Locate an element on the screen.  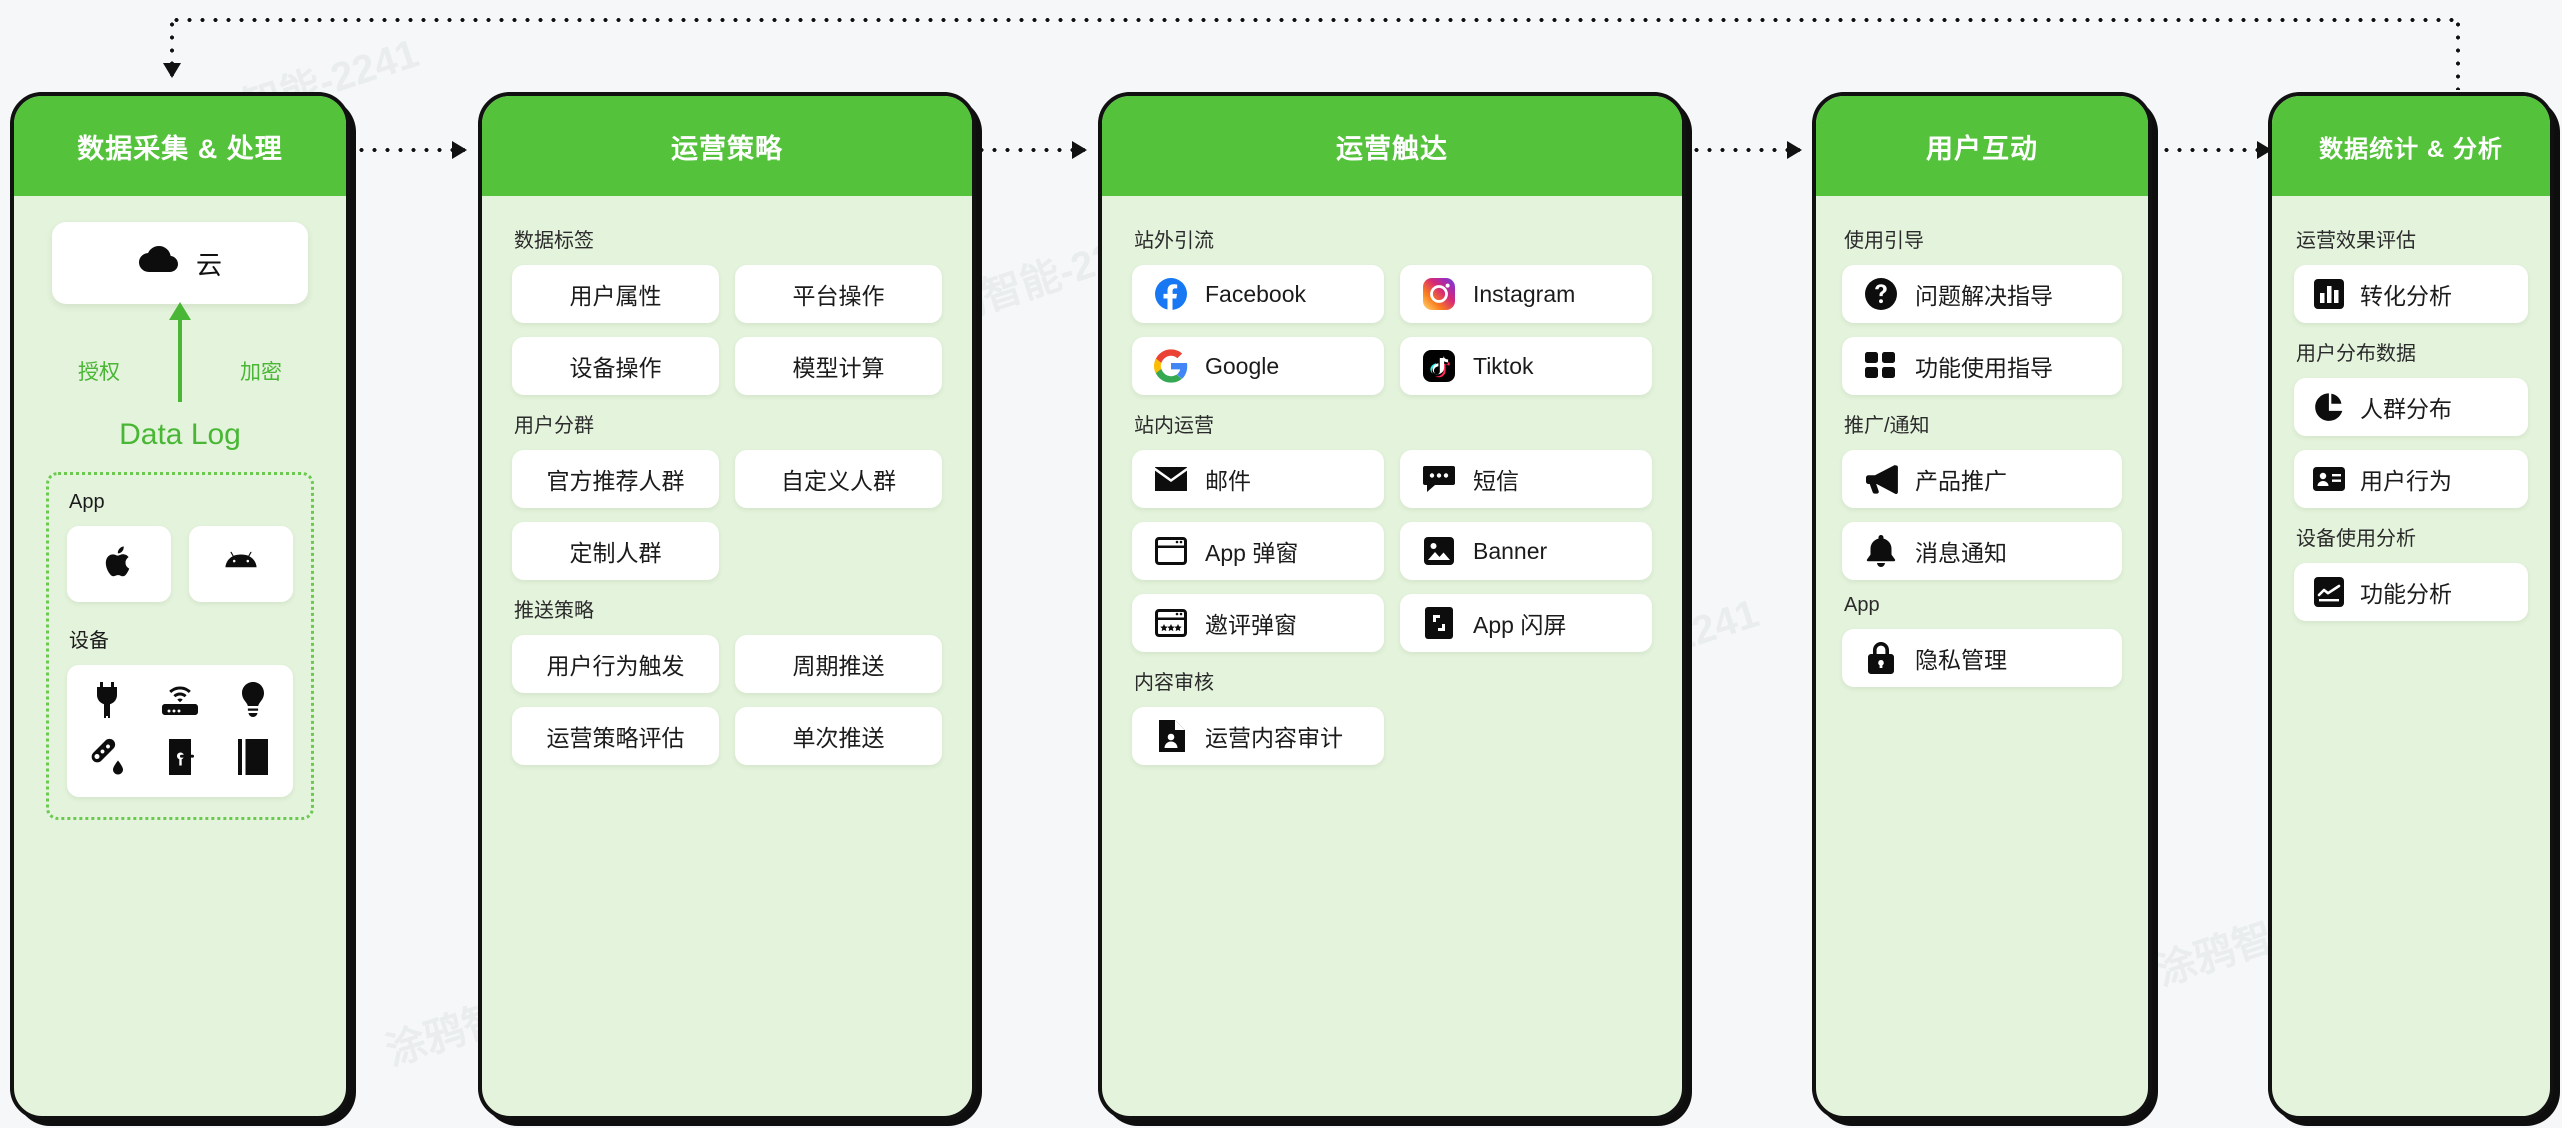
question-icon is located at coordinates (1881, 294).